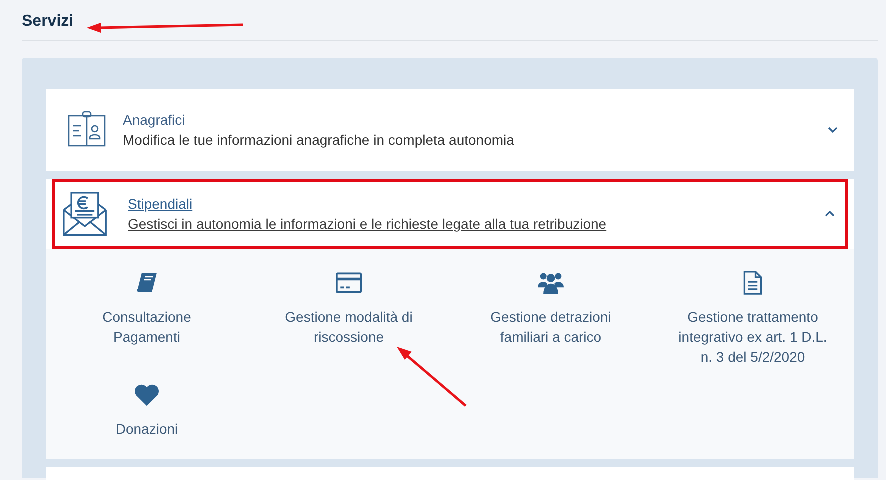 This screenshot has height=480, width=886. What do you see at coordinates (551, 319) in the screenshot?
I see `service-link: Gestione detrazioni familiari a carico` at bounding box center [551, 319].